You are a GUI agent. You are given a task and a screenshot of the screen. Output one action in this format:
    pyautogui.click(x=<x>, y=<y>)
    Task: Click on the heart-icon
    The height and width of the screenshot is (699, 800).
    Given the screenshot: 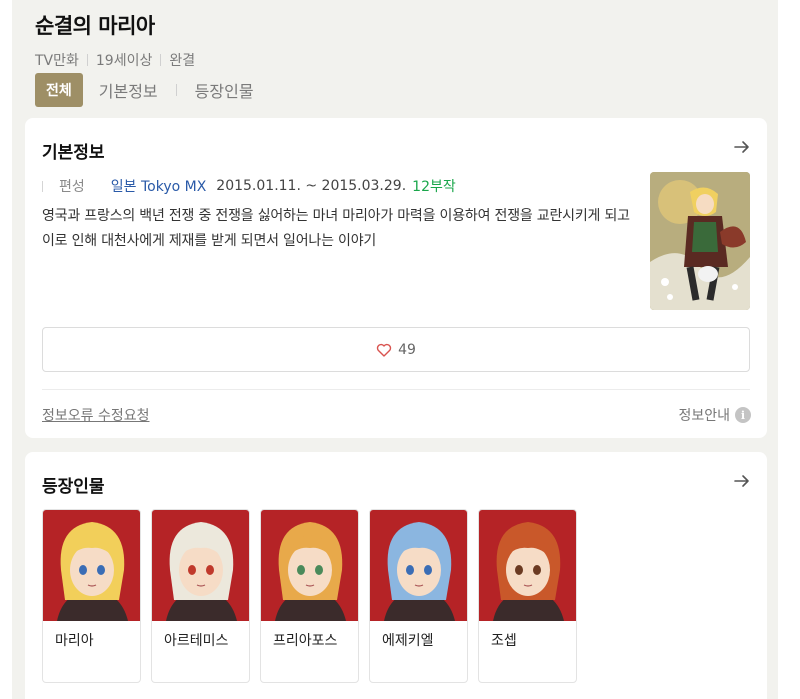 What is the action you would take?
    pyautogui.click(x=384, y=350)
    